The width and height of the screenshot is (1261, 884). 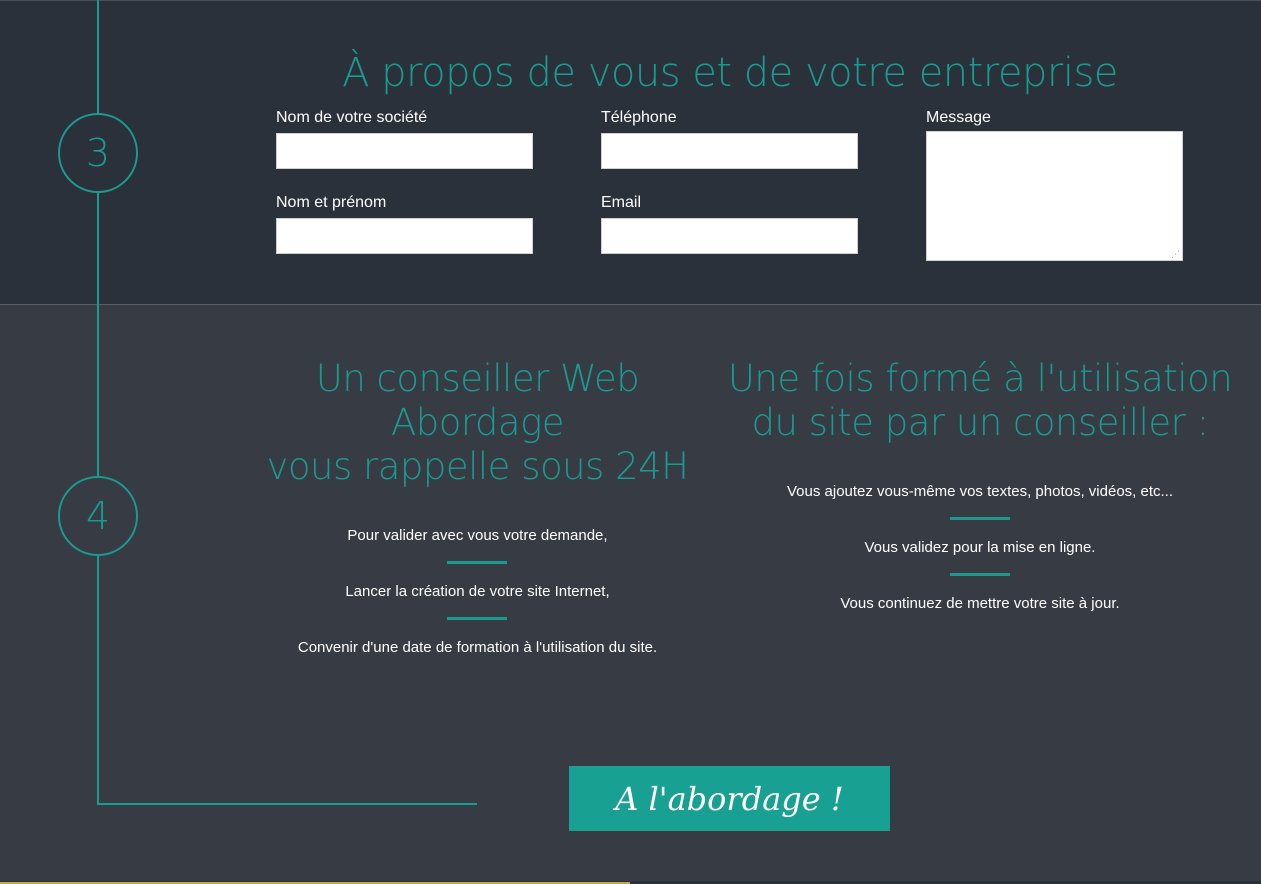 What do you see at coordinates (639, 117) in the screenshot?
I see `phone-label: Téléphone` at bounding box center [639, 117].